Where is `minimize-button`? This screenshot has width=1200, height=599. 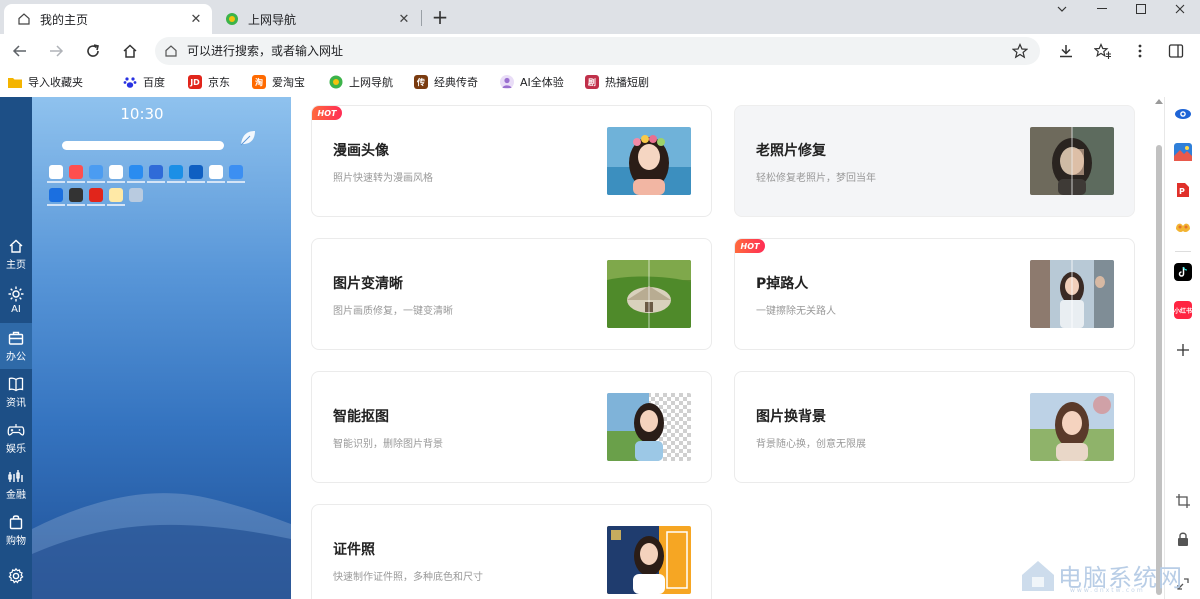
minimize-button is located at coordinates (1102, 9).